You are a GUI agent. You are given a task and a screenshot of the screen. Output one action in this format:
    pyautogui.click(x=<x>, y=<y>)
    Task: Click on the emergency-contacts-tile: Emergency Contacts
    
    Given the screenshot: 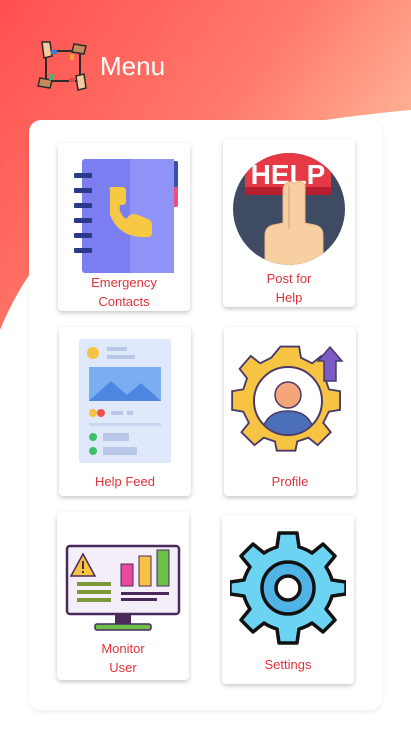 What is the action you would take?
    pyautogui.click(x=124, y=227)
    